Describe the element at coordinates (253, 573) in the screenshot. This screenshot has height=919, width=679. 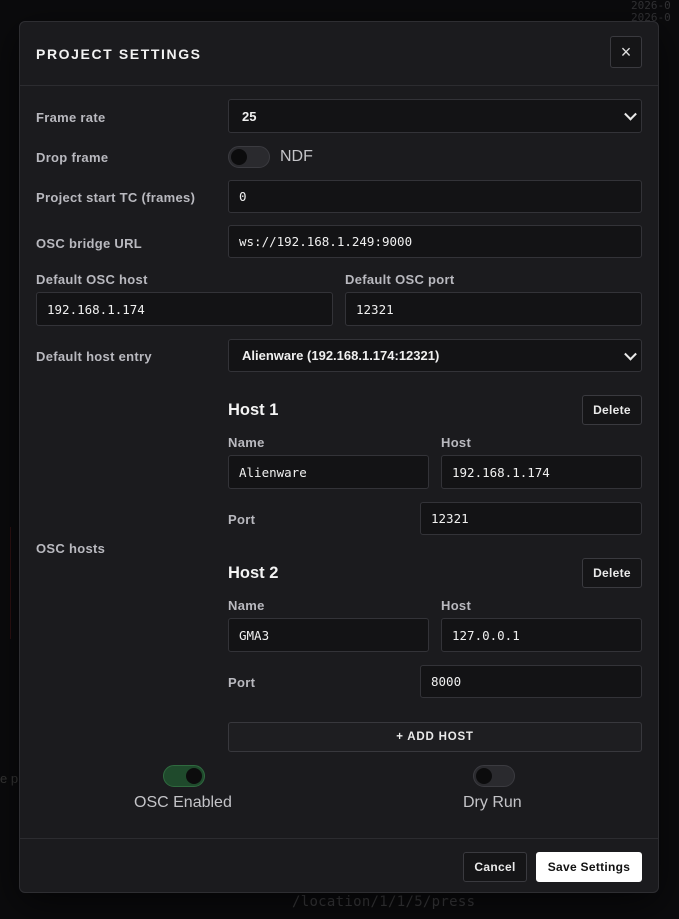
I see `host-2-title: Host 2` at that location.